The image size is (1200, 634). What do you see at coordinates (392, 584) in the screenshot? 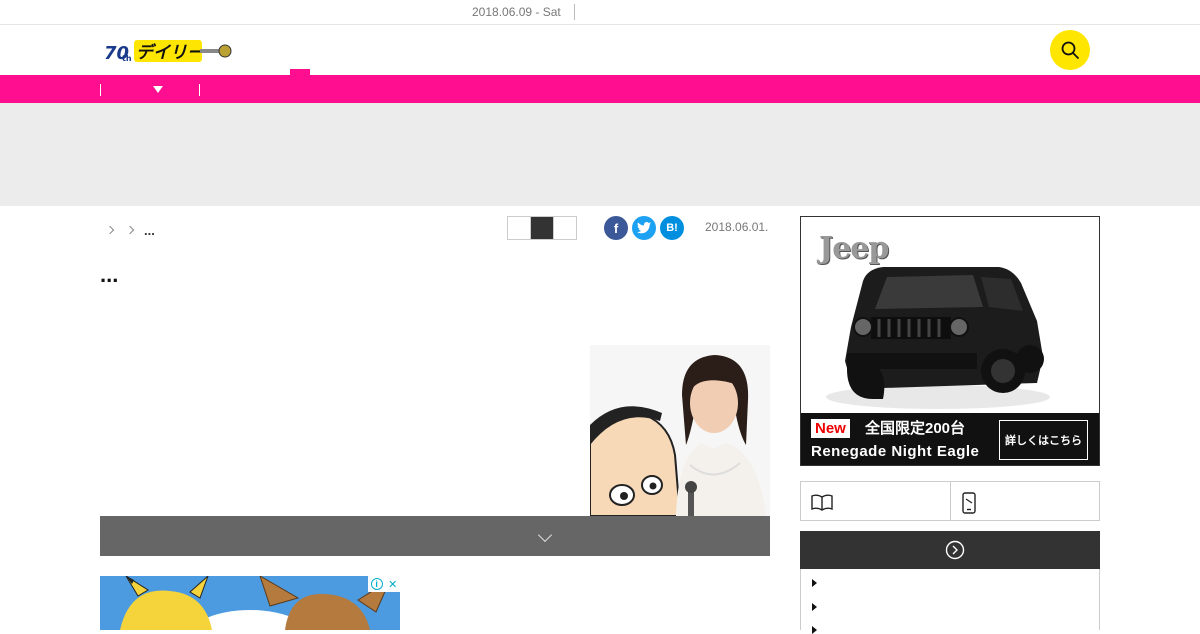
I see `ad-close-icon: ✕` at bounding box center [392, 584].